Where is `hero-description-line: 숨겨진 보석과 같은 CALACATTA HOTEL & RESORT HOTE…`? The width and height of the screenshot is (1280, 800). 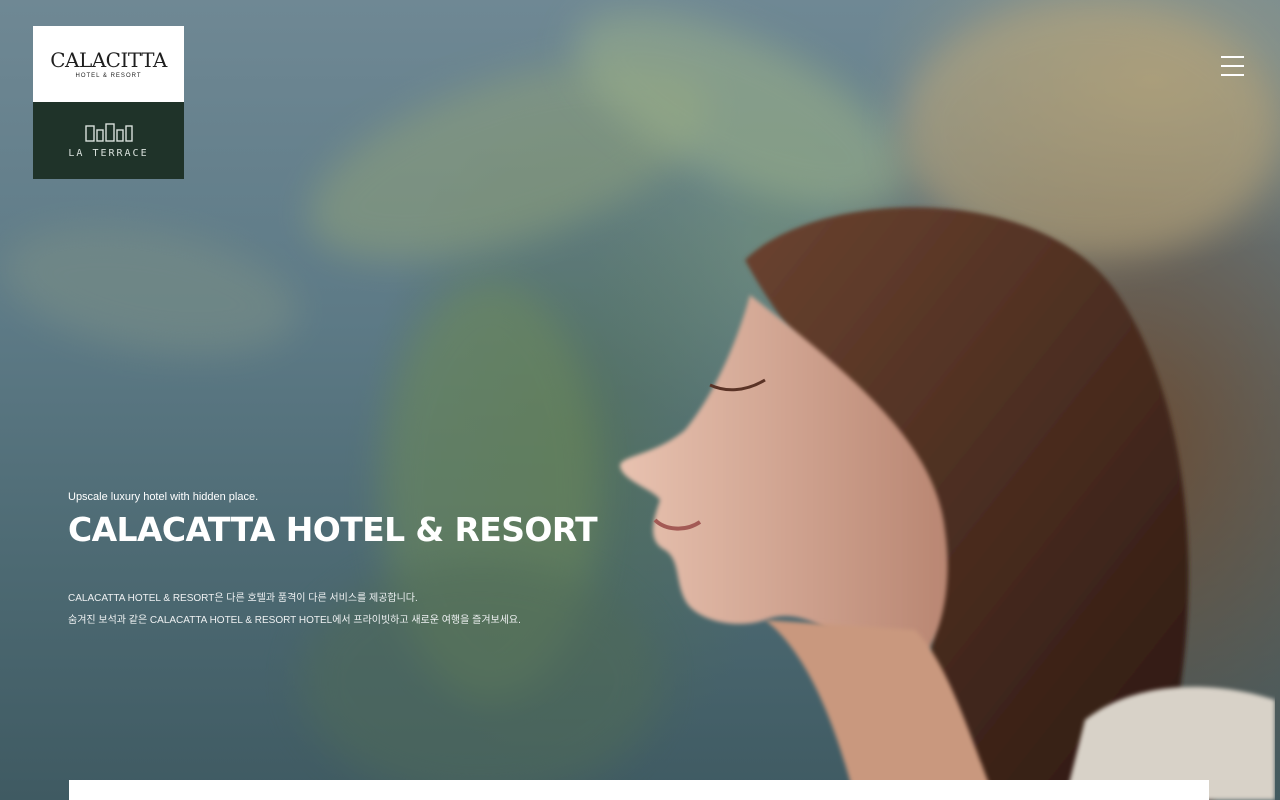
hero-description-line: 숨겨진 보석과 같은 CALACATTA HOTEL & RESORT HOTE… is located at coordinates (294, 620).